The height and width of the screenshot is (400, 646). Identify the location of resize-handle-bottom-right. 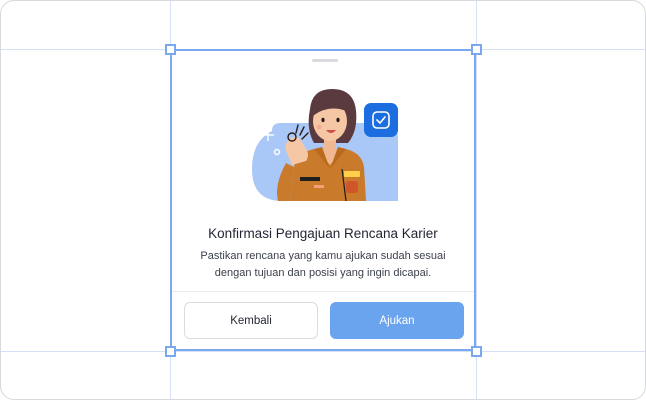
(476, 351).